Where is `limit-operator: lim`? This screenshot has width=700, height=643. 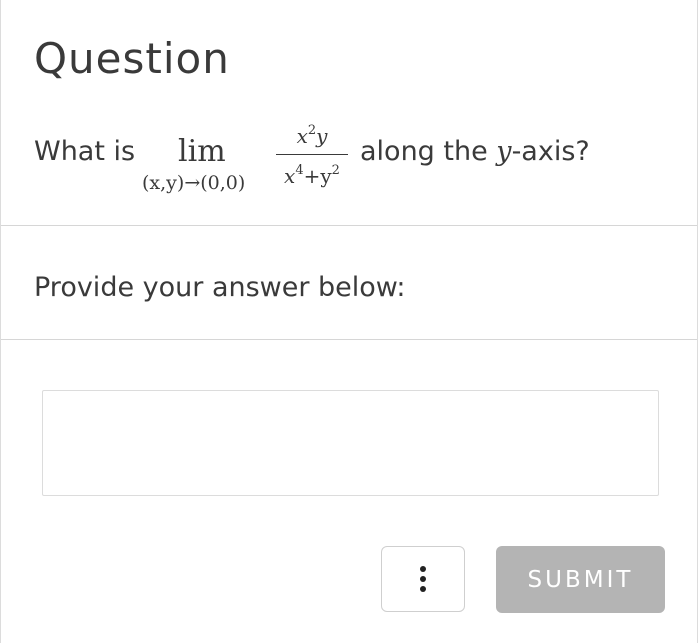
limit-operator: lim is located at coordinates (202, 151).